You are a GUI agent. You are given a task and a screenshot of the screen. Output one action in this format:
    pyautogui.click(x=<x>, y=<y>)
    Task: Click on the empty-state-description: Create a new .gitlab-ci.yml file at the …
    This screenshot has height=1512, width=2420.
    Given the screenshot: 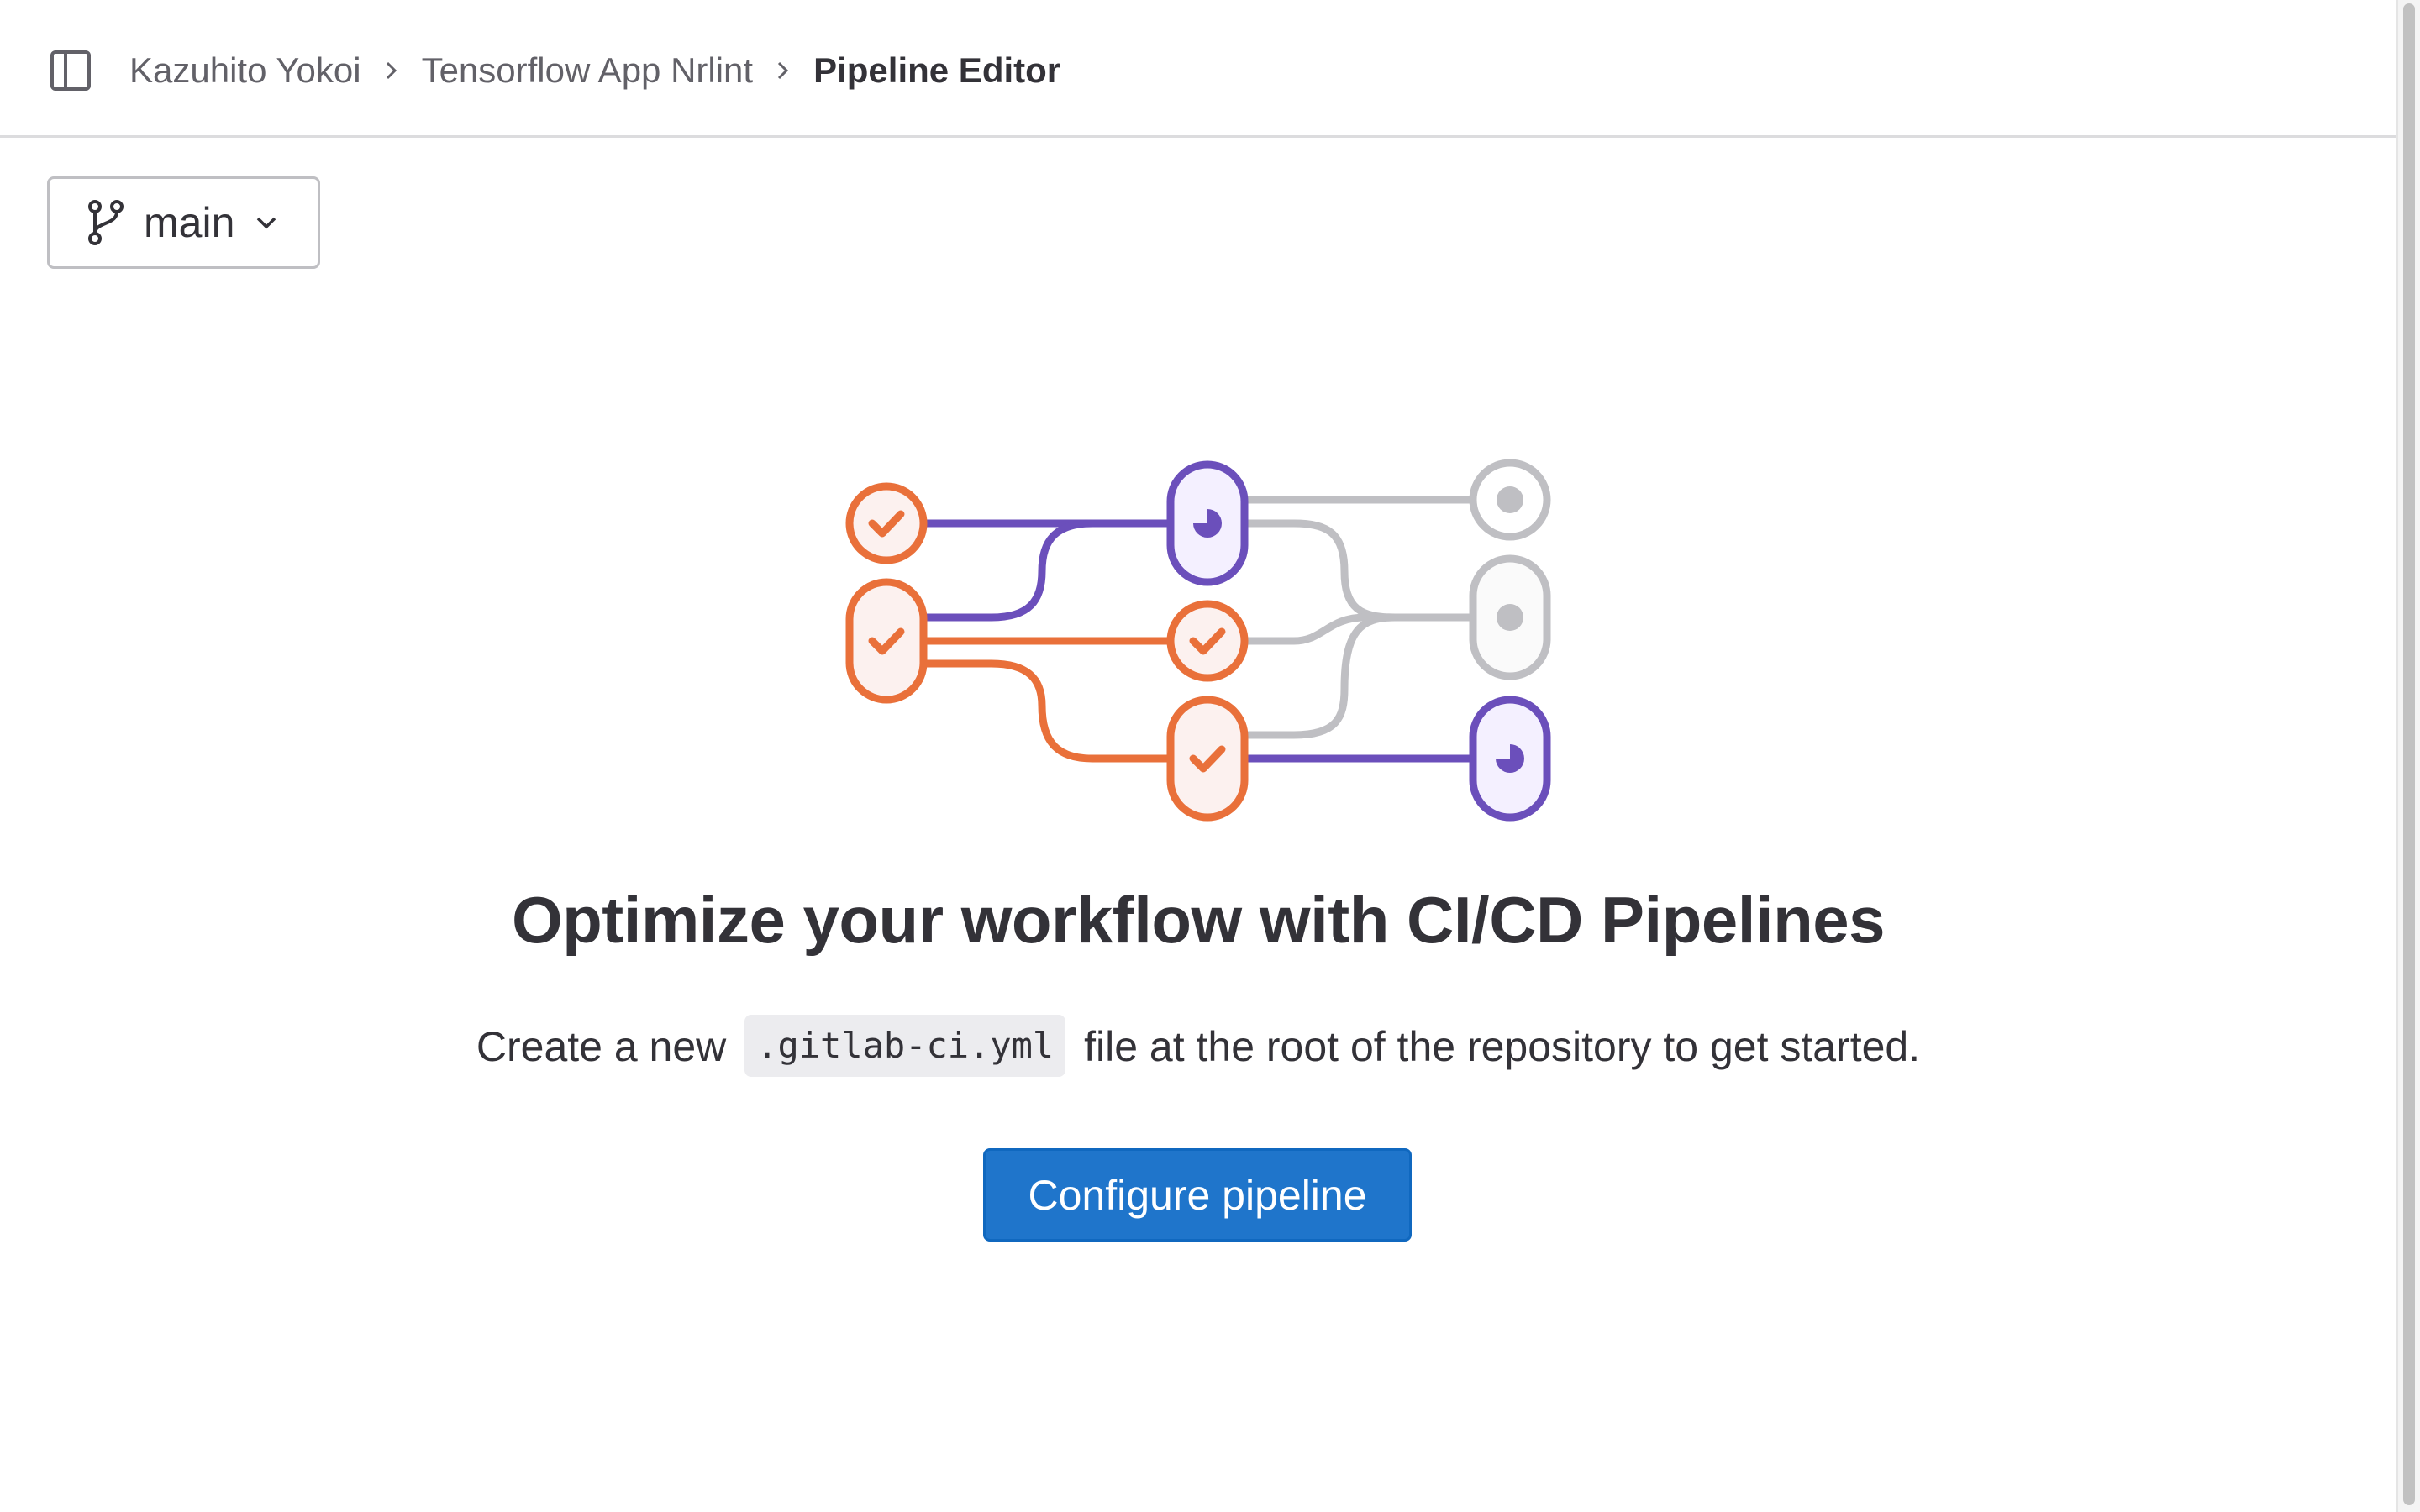 What is the action you would take?
    pyautogui.click(x=1198, y=1047)
    